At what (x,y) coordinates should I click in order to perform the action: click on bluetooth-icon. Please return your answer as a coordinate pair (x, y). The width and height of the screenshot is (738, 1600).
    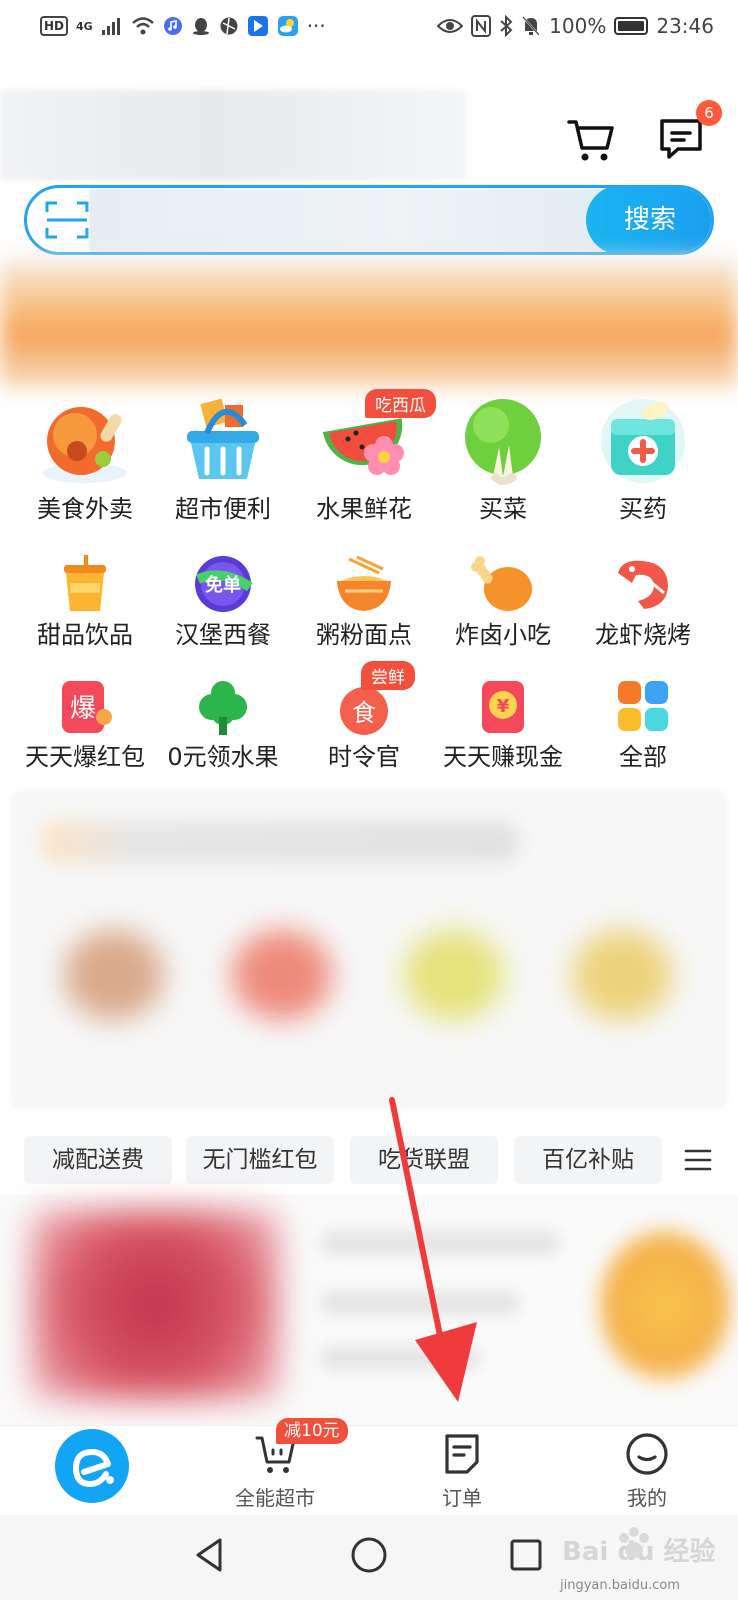
    Looking at the image, I should click on (506, 26).